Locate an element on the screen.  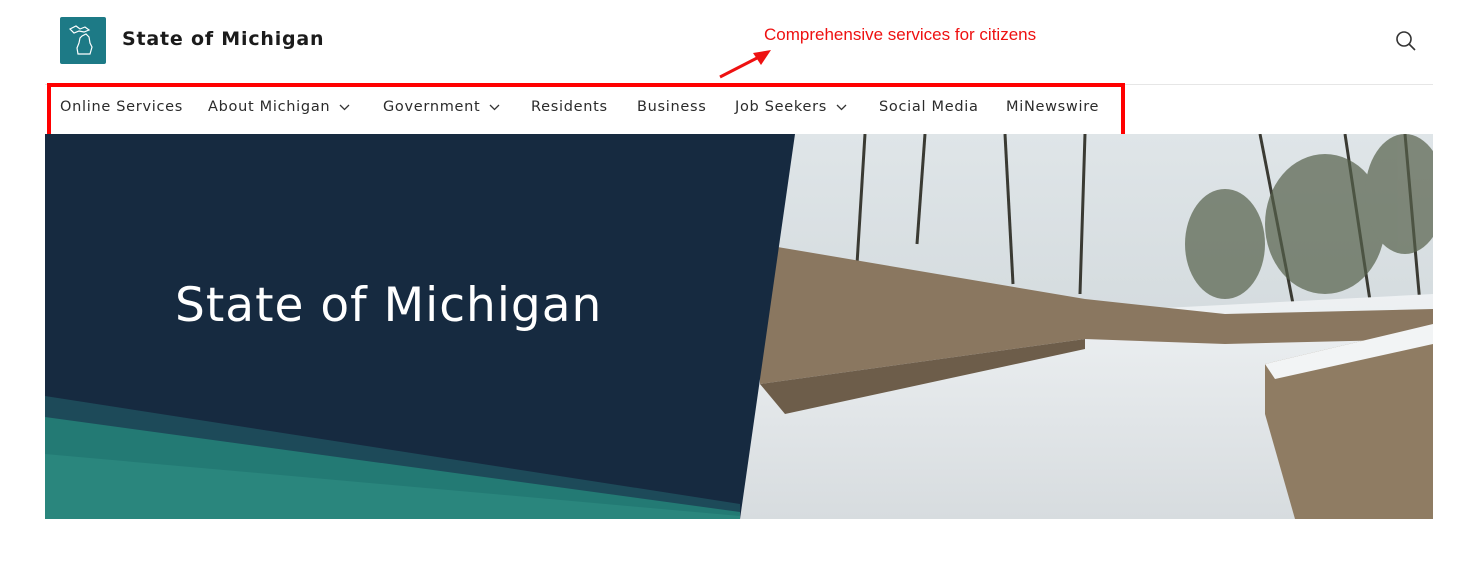
nav-item-minewswire: MiNewswire is located at coordinates (1052, 107).